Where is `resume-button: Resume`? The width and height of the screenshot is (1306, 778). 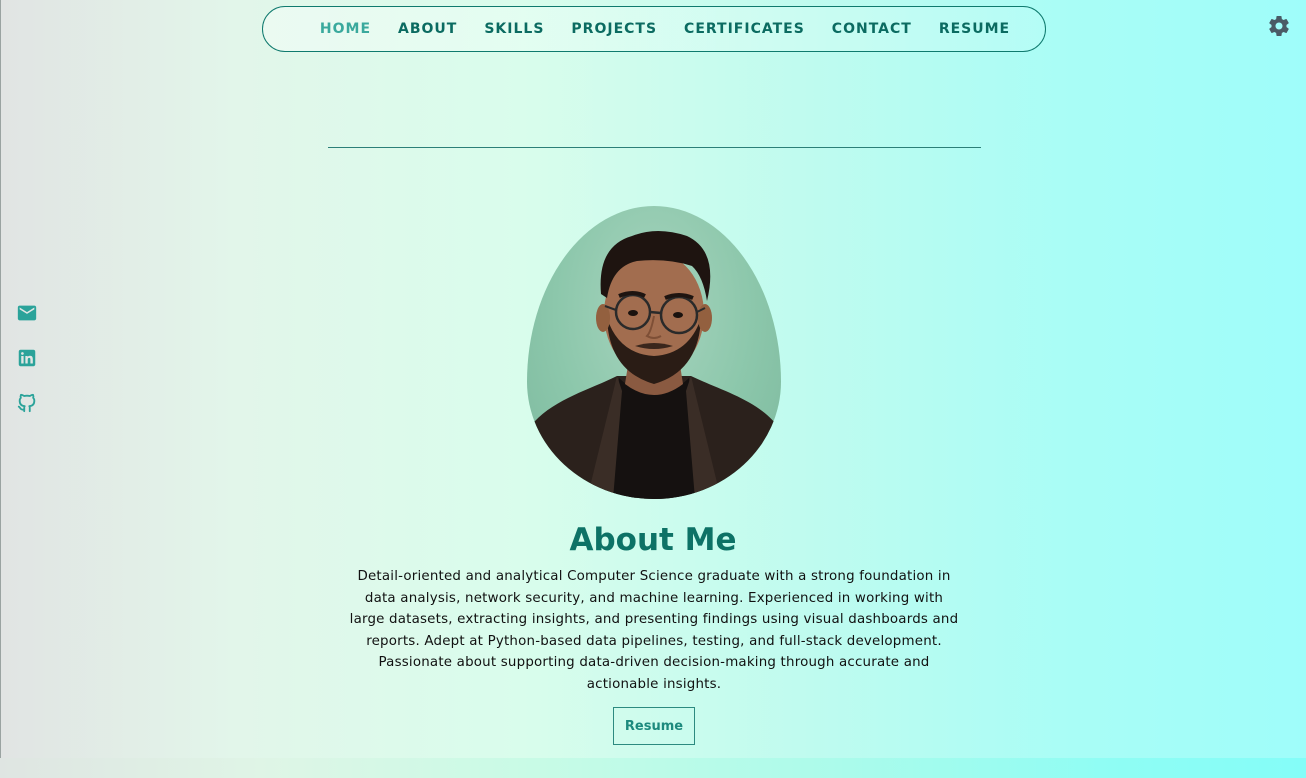
resume-button: Resume is located at coordinates (654, 726).